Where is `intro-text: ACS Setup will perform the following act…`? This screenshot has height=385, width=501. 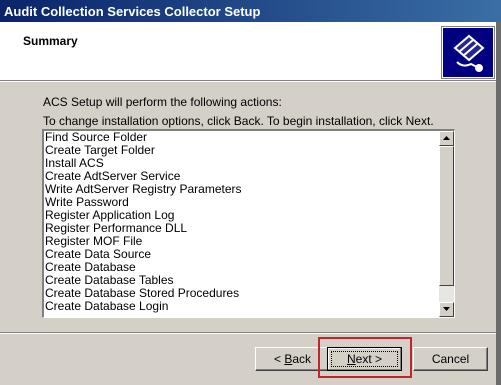
intro-text: ACS Setup will perform the following act… is located at coordinates (162, 102).